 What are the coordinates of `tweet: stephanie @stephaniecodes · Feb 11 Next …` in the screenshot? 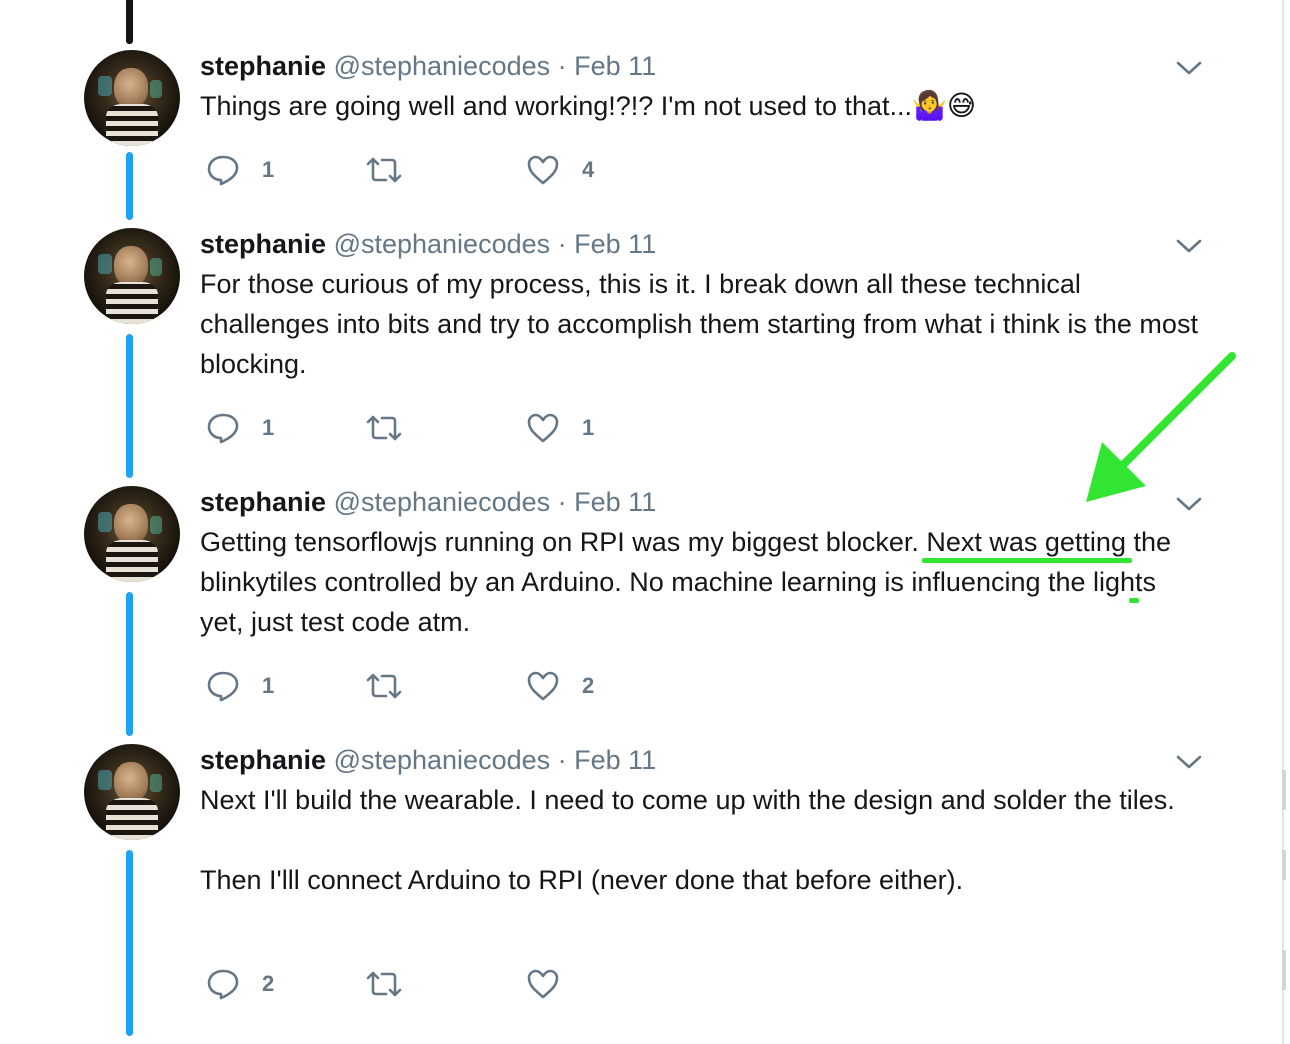 It's located at (705, 822).